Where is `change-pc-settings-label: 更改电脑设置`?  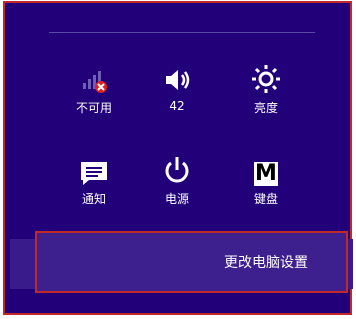 change-pc-settings-label: 更改电脑设置 is located at coordinates (266, 263).